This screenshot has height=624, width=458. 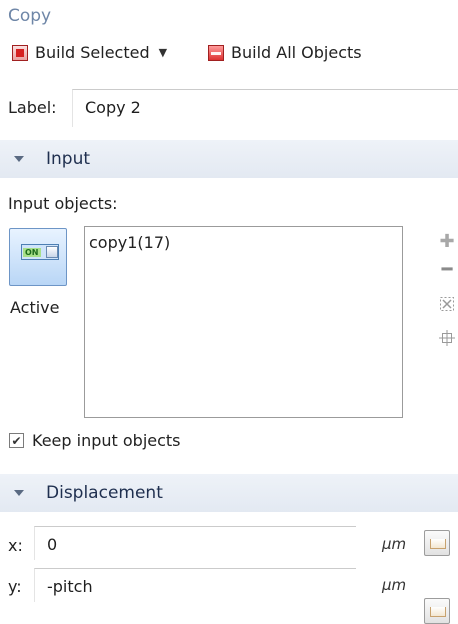 I want to click on add-icon: ✚, so click(x=447, y=242).